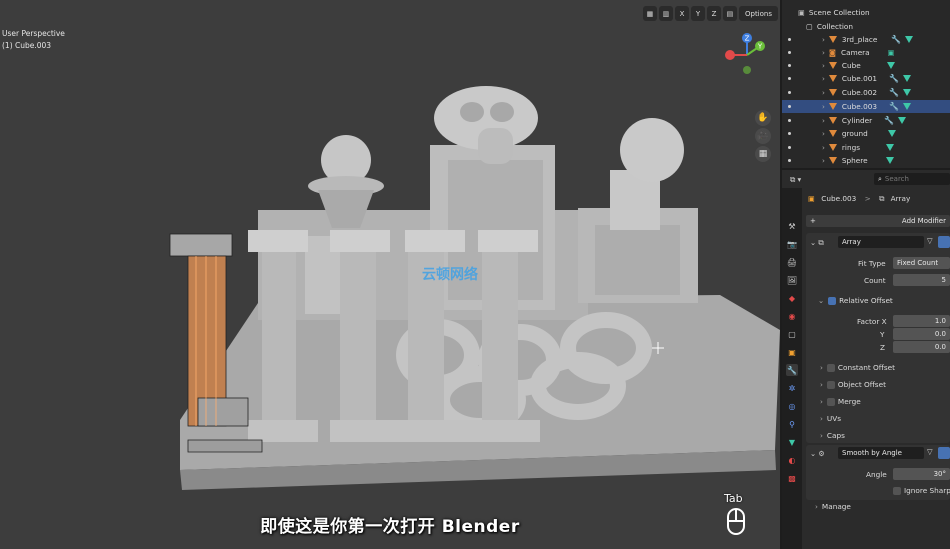 Image resolution: width=950 pixels, height=549 pixels. I want to click on properties-search-input: ⌕ Search, so click(912, 179).